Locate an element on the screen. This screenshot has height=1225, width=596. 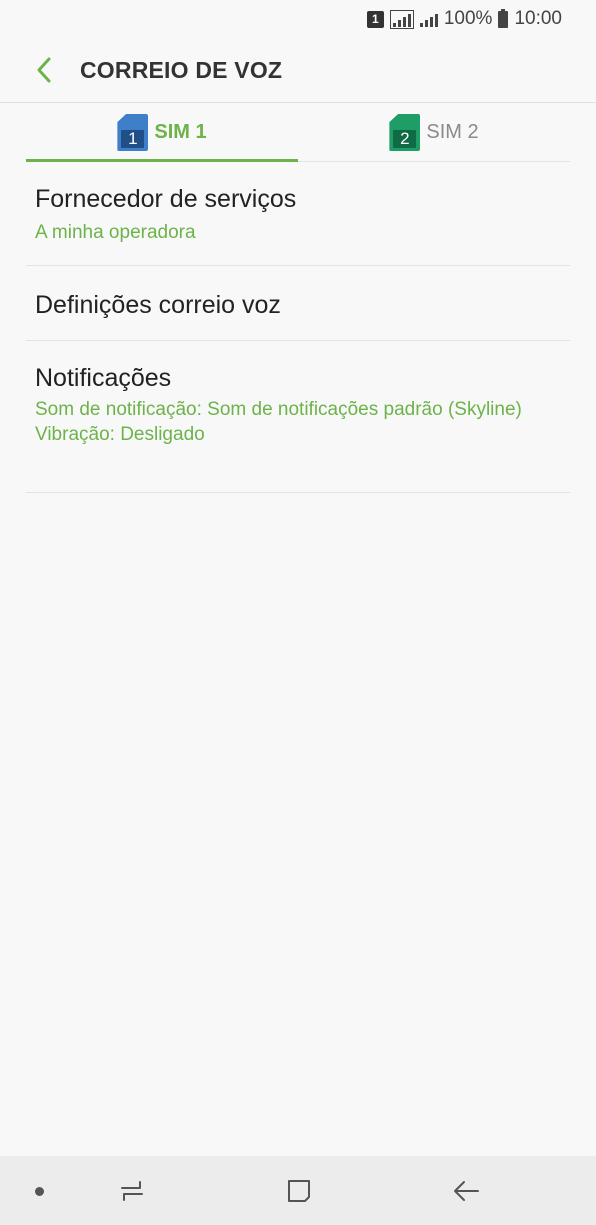
navigation-bar is located at coordinates (298, 1190).